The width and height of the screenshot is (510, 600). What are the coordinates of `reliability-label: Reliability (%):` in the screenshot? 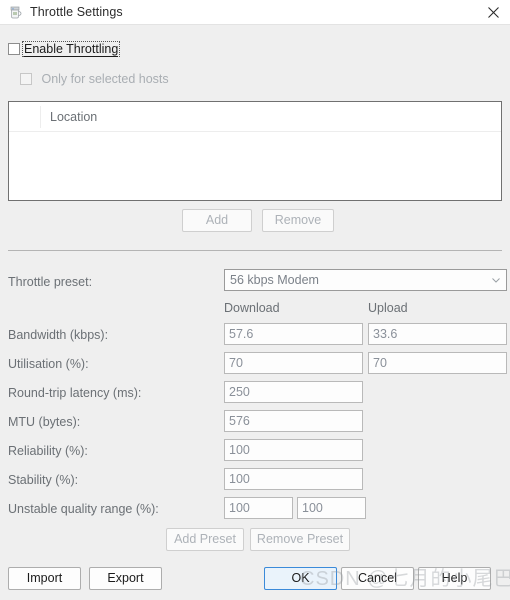 It's located at (48, 451).